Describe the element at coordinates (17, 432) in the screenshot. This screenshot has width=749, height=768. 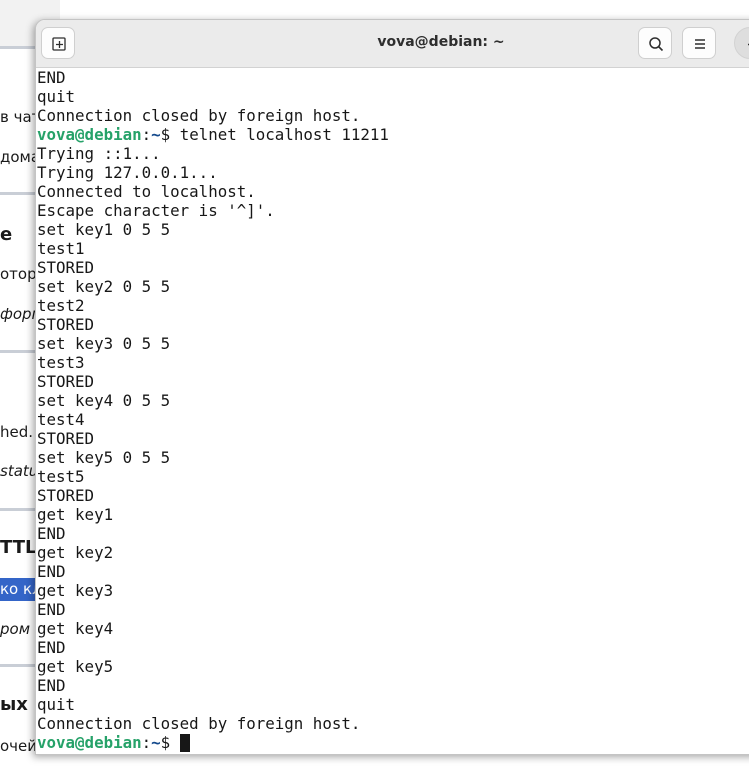
I see `background-text: hed.` at that location.